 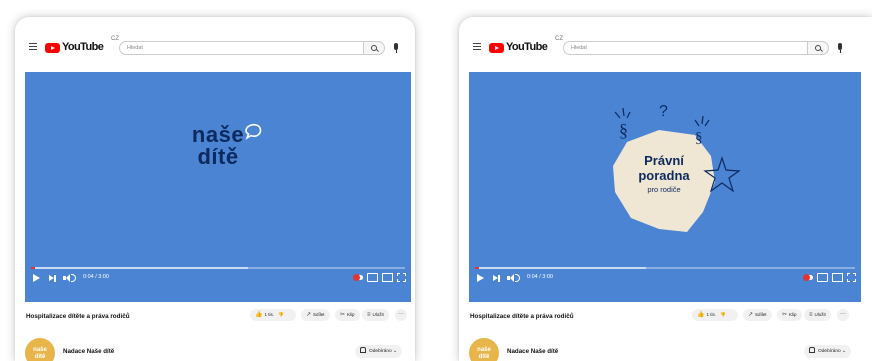 What do you see at coordinates (218, 156) in the screenshot?
I see `brand-line-2: dítě` at bounding box center [218, 156].